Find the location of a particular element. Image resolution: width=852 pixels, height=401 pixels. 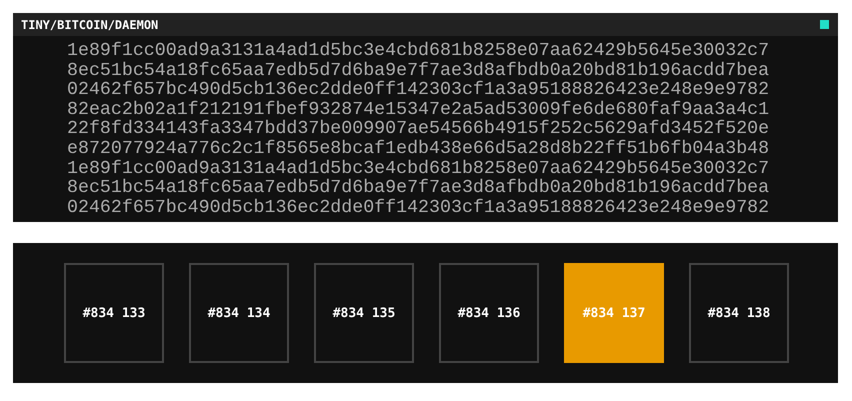

hash-line: 82eac2b02a1f212191fbef932874e15347e2a5ad53009fe6de680faf9aa3a4c1 is located at coordinates (418, 110).